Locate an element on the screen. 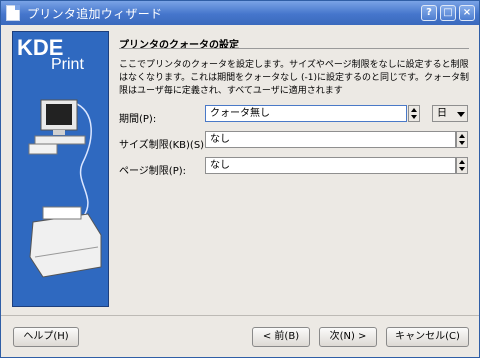  title-bar: プリンタ追加ウィザード ? □ × is located at coordinates (240, 13).